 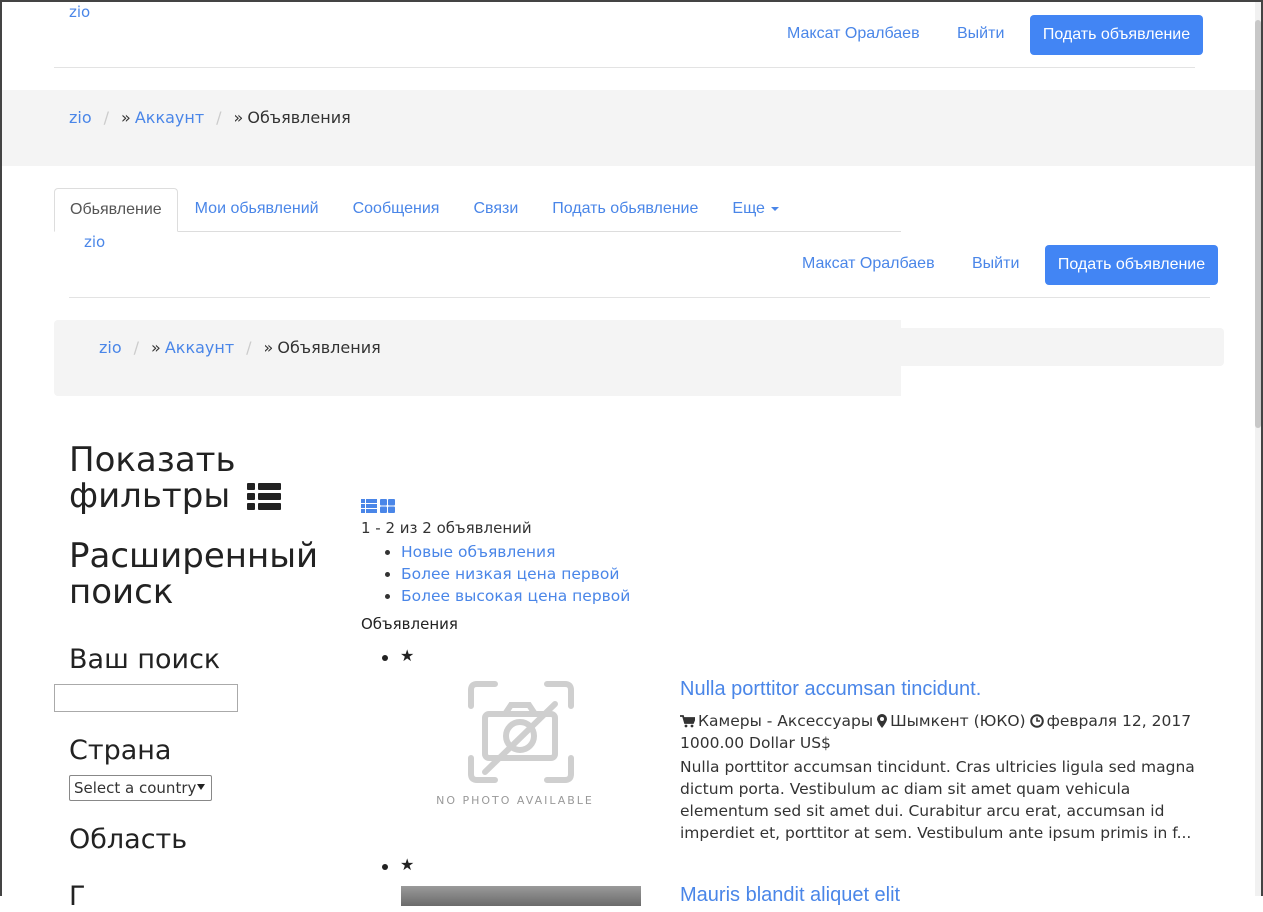 I want to click on clock-icon, so click(x=1036, y=721).